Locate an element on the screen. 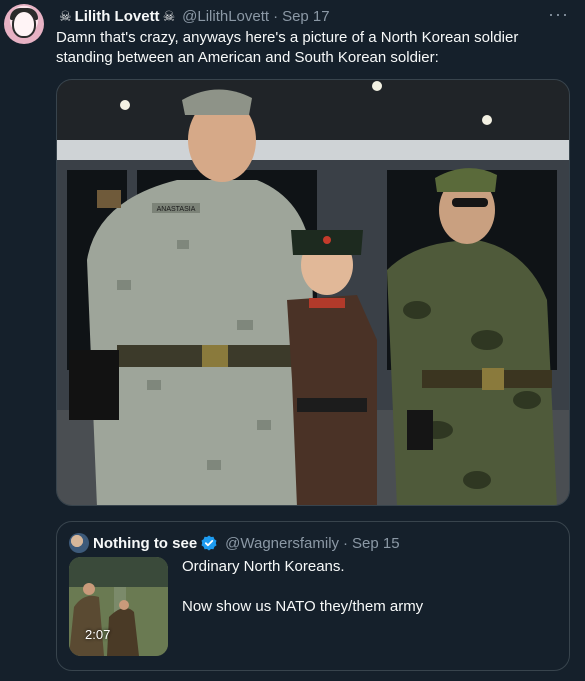 The width and height of the screenshot is (585, 681). quoted-date: Sep 15 is located at coordinates (376, 543).